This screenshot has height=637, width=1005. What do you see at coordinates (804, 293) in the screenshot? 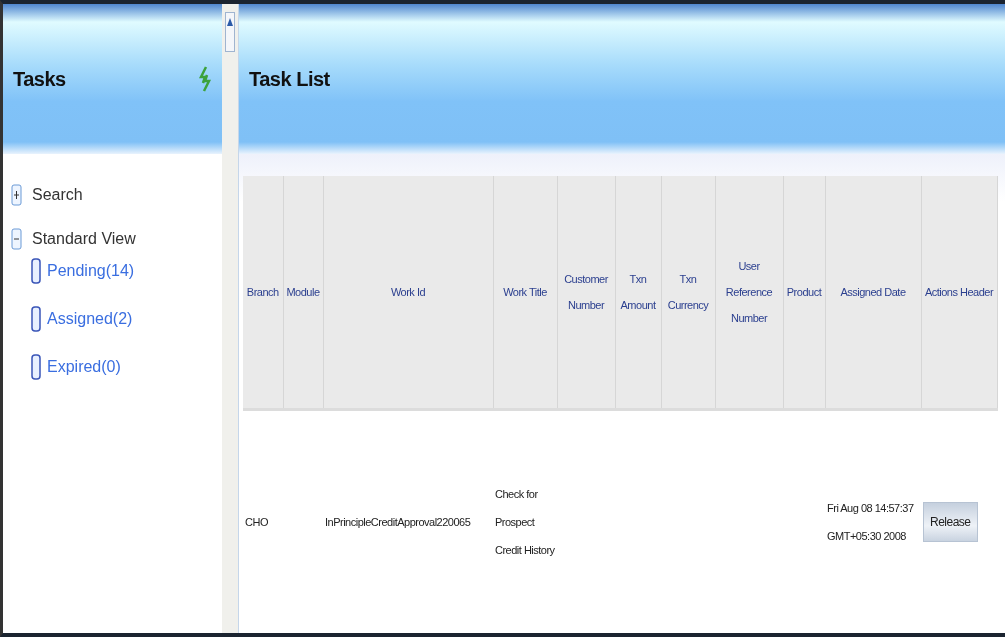
I see `column-header: Product` at bounding box center [804, 293].